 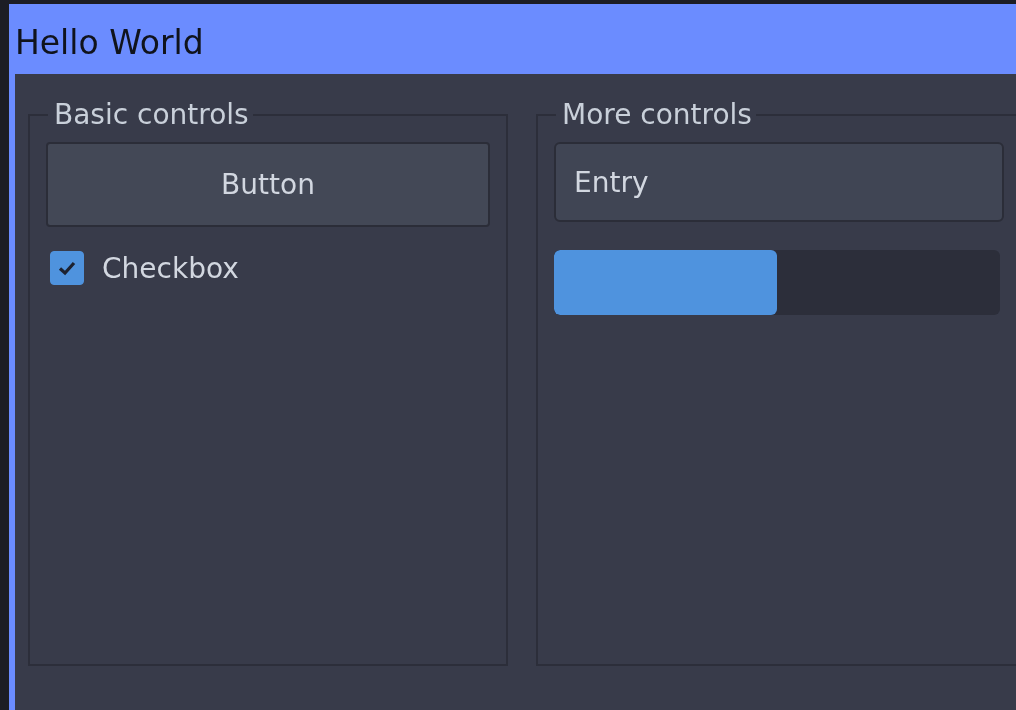 I want to click on window-title: Hello World, so click(x=109, y=42).